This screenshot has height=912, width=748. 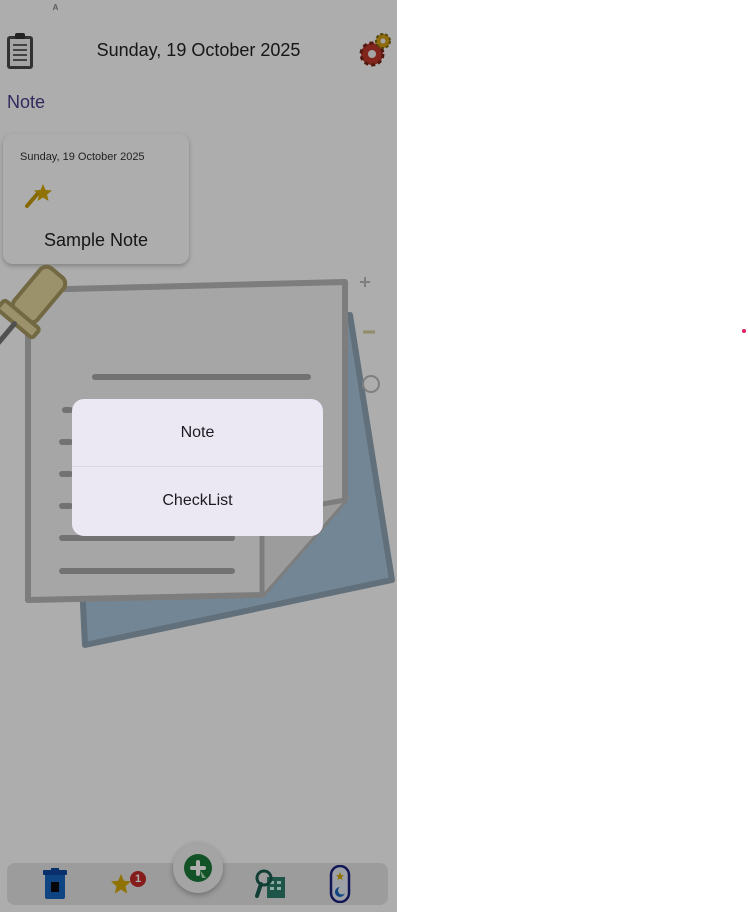 I want to click on checklist-option: CheckList, so click(x=197, y=501).